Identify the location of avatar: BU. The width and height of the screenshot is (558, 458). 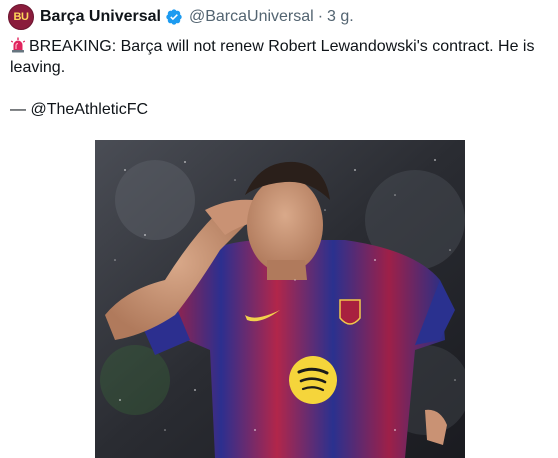
(21, 17).